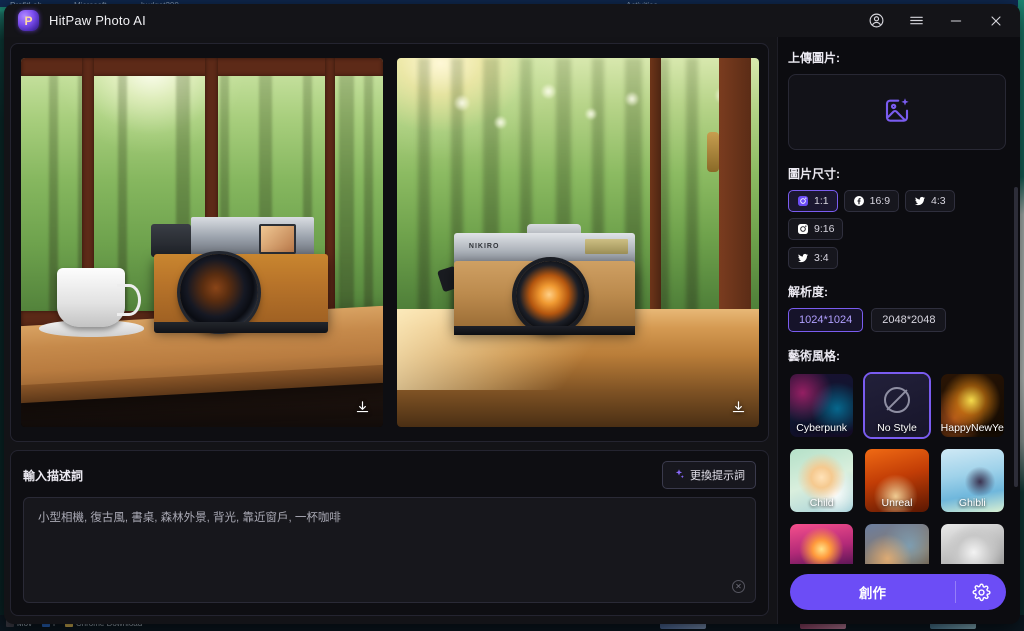 The width and height of the screenshot is (1024, 631). I want to click on aspect-option-1-1: 1:1, so click(813, 201).